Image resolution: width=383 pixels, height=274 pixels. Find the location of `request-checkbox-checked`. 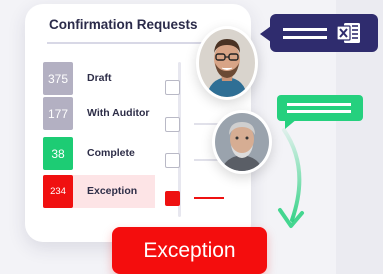

request-checkbox-checked is located at coordinates (172, 198).